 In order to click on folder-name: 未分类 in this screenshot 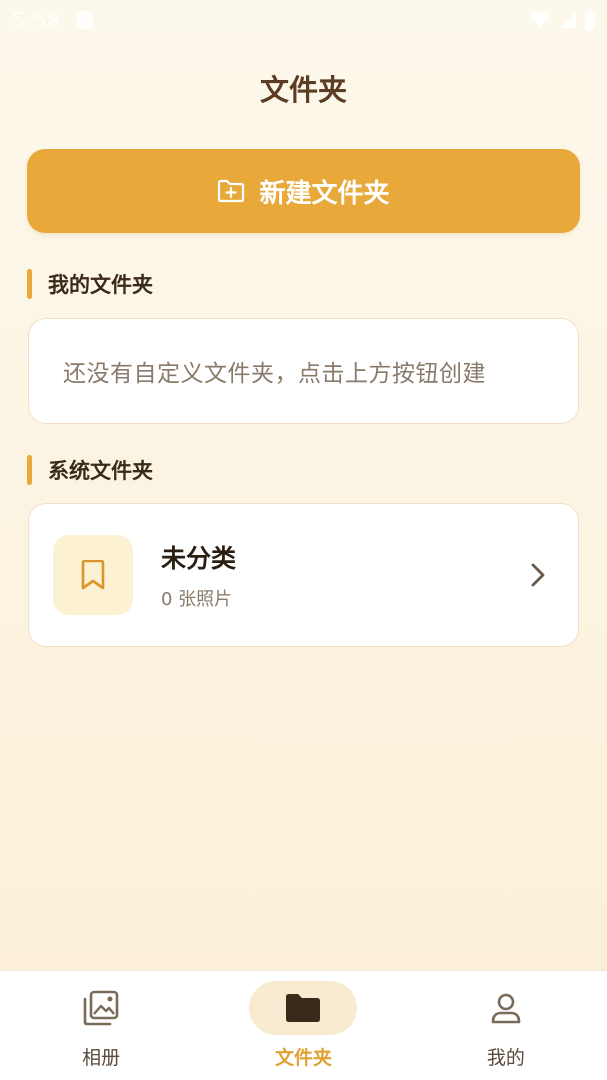, I will do `click(199, 558)`.